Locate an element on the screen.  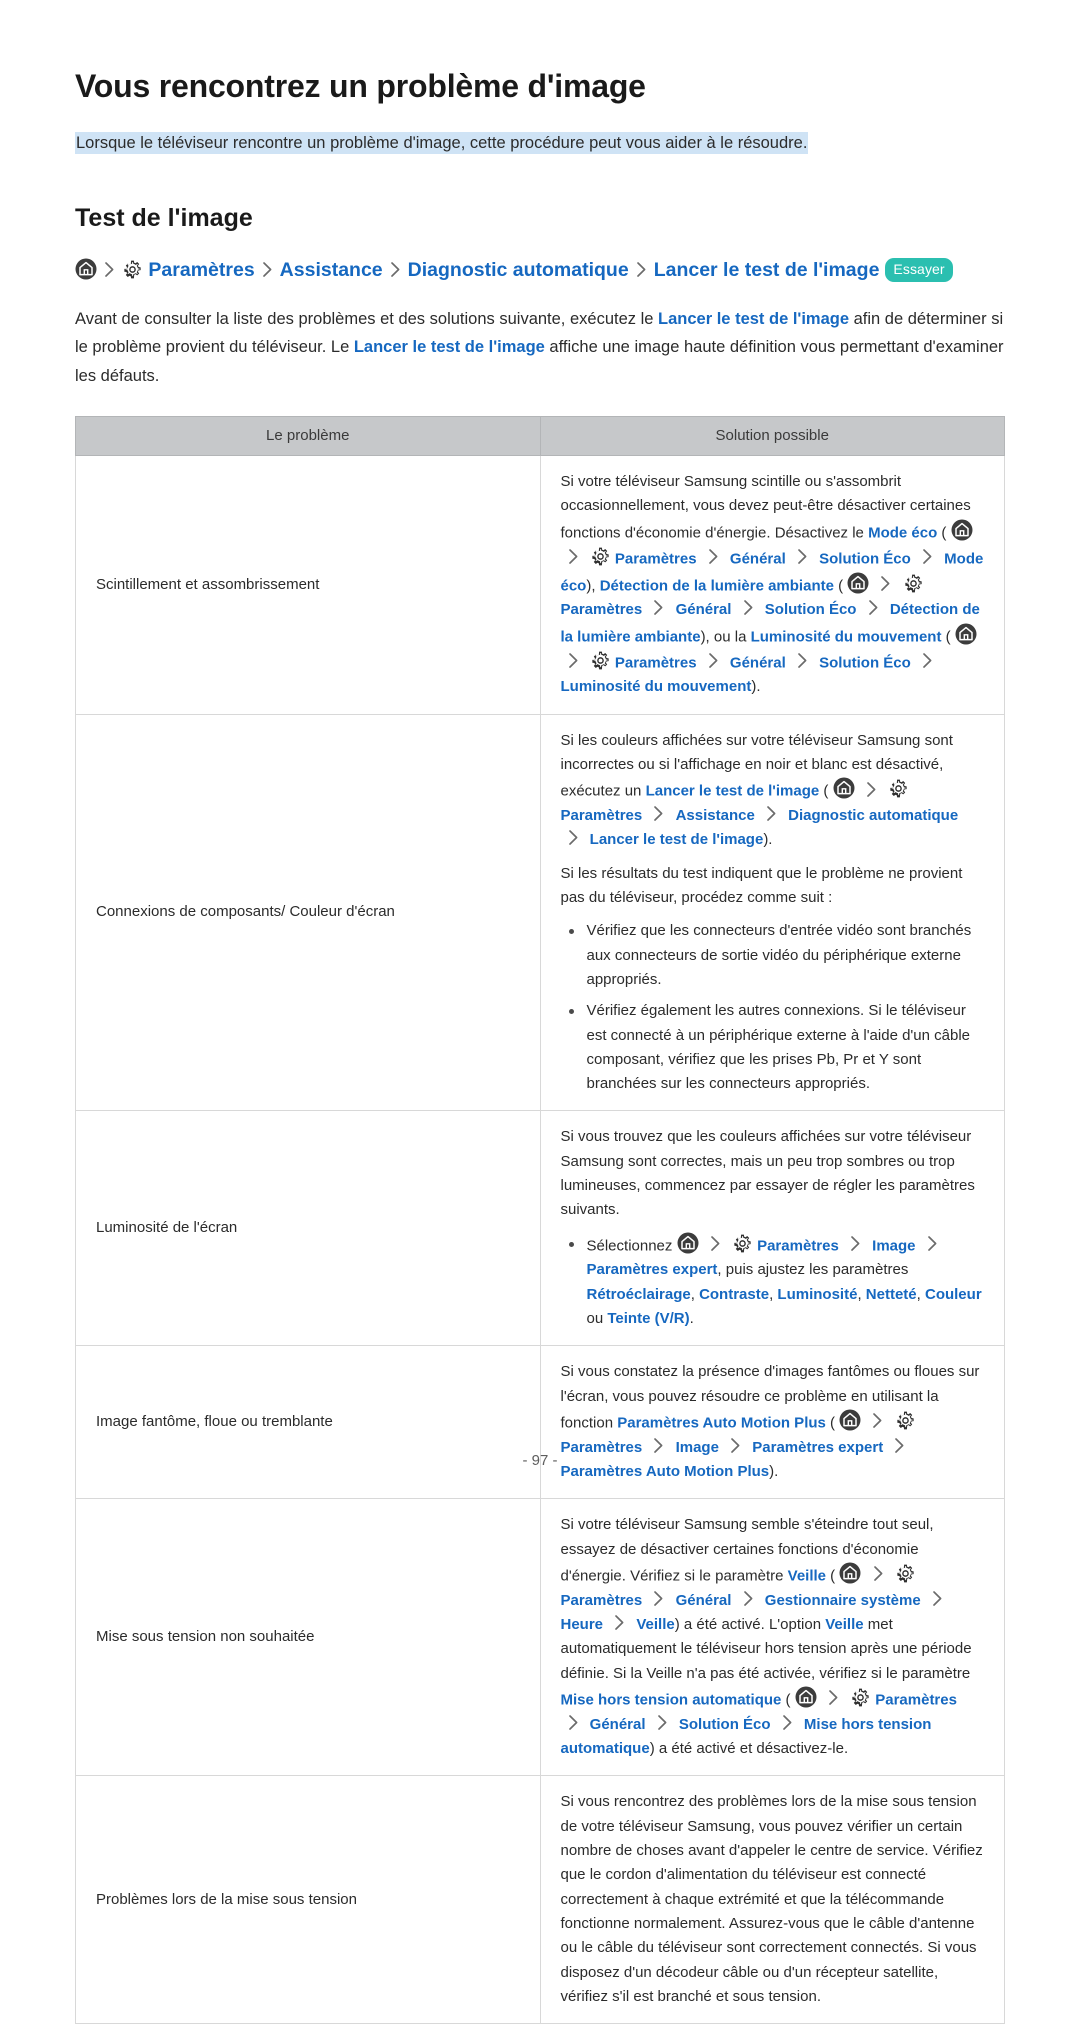
path-item-parametres: Paramètres is located at coordinates (188, 270).